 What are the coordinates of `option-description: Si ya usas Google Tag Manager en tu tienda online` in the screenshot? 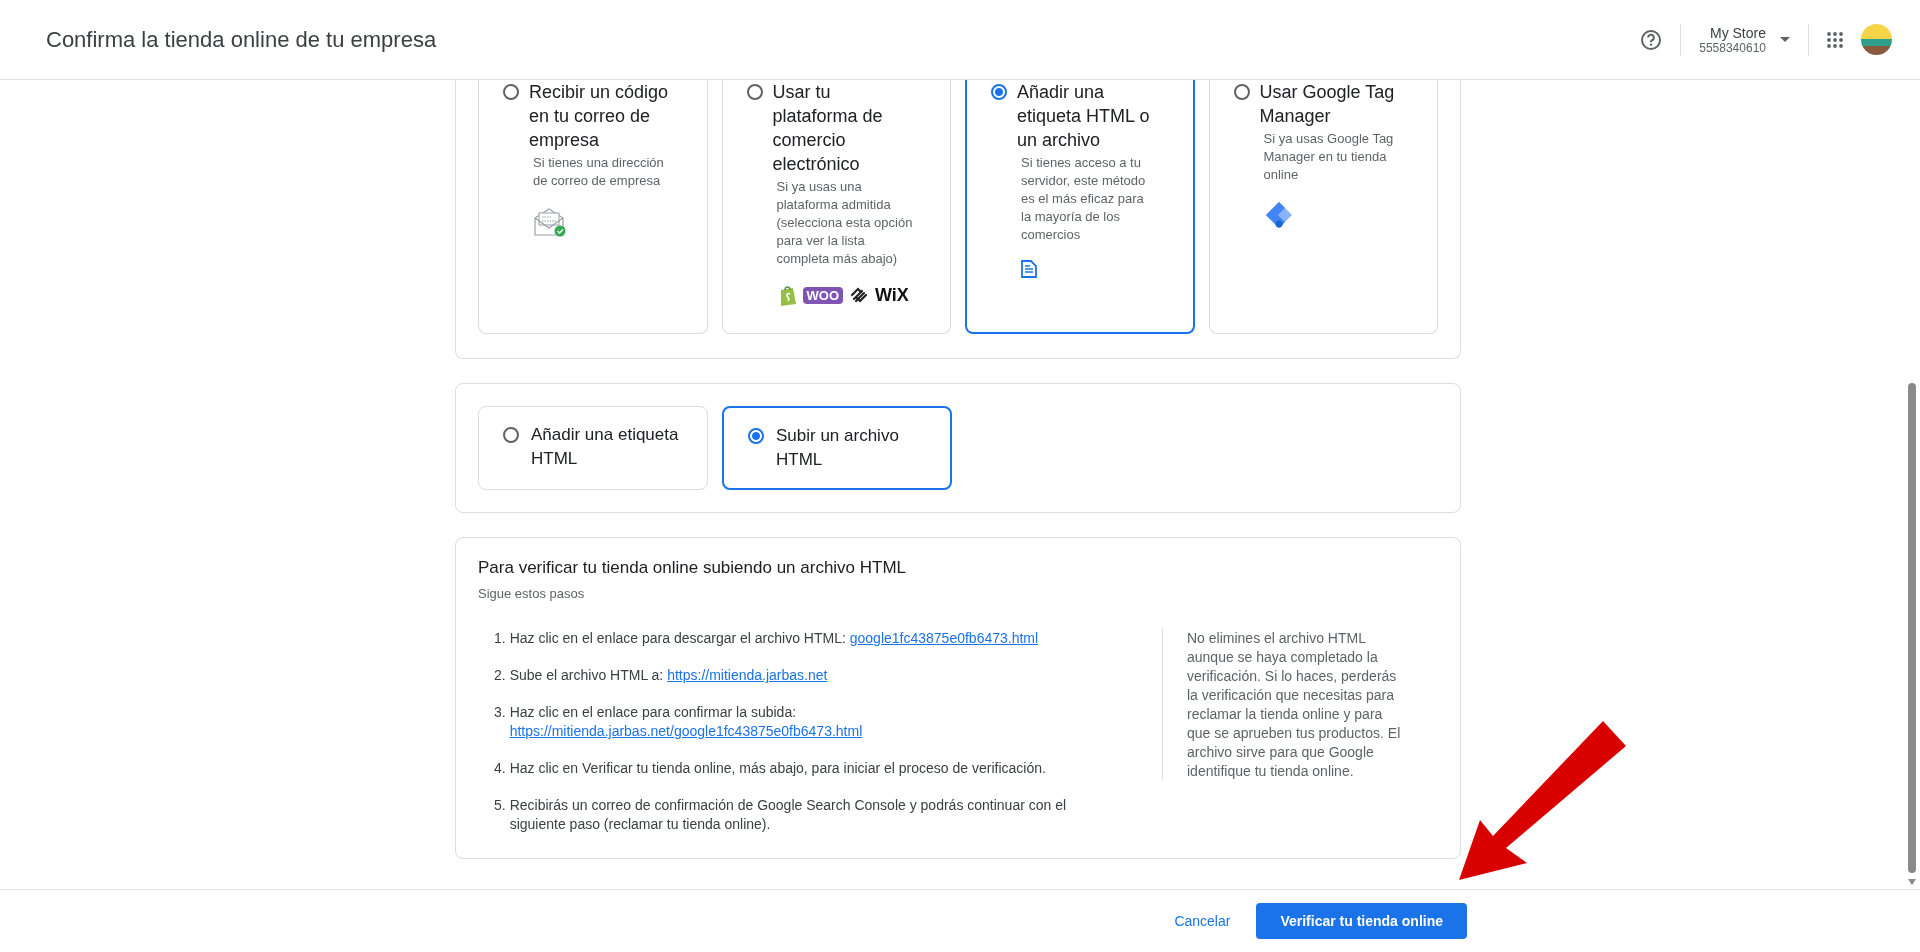 It's located at (1329, 157).